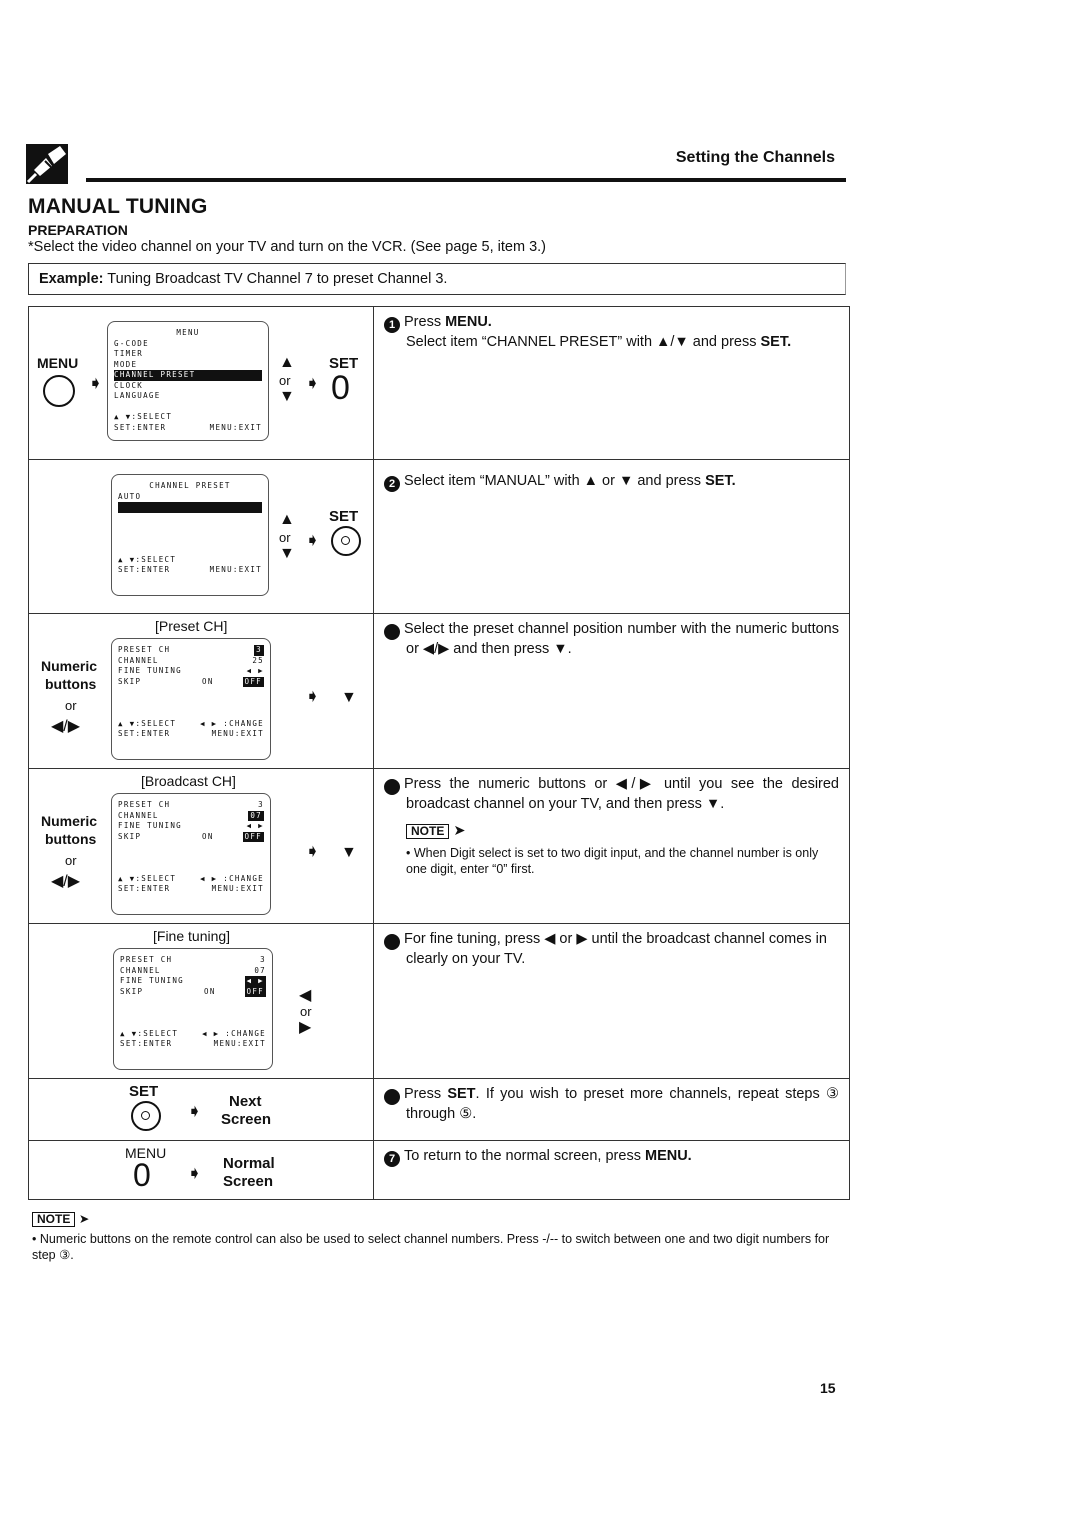 The image size is (1080, 1518). I want to click on page-number: 15, so click(828, 1388).